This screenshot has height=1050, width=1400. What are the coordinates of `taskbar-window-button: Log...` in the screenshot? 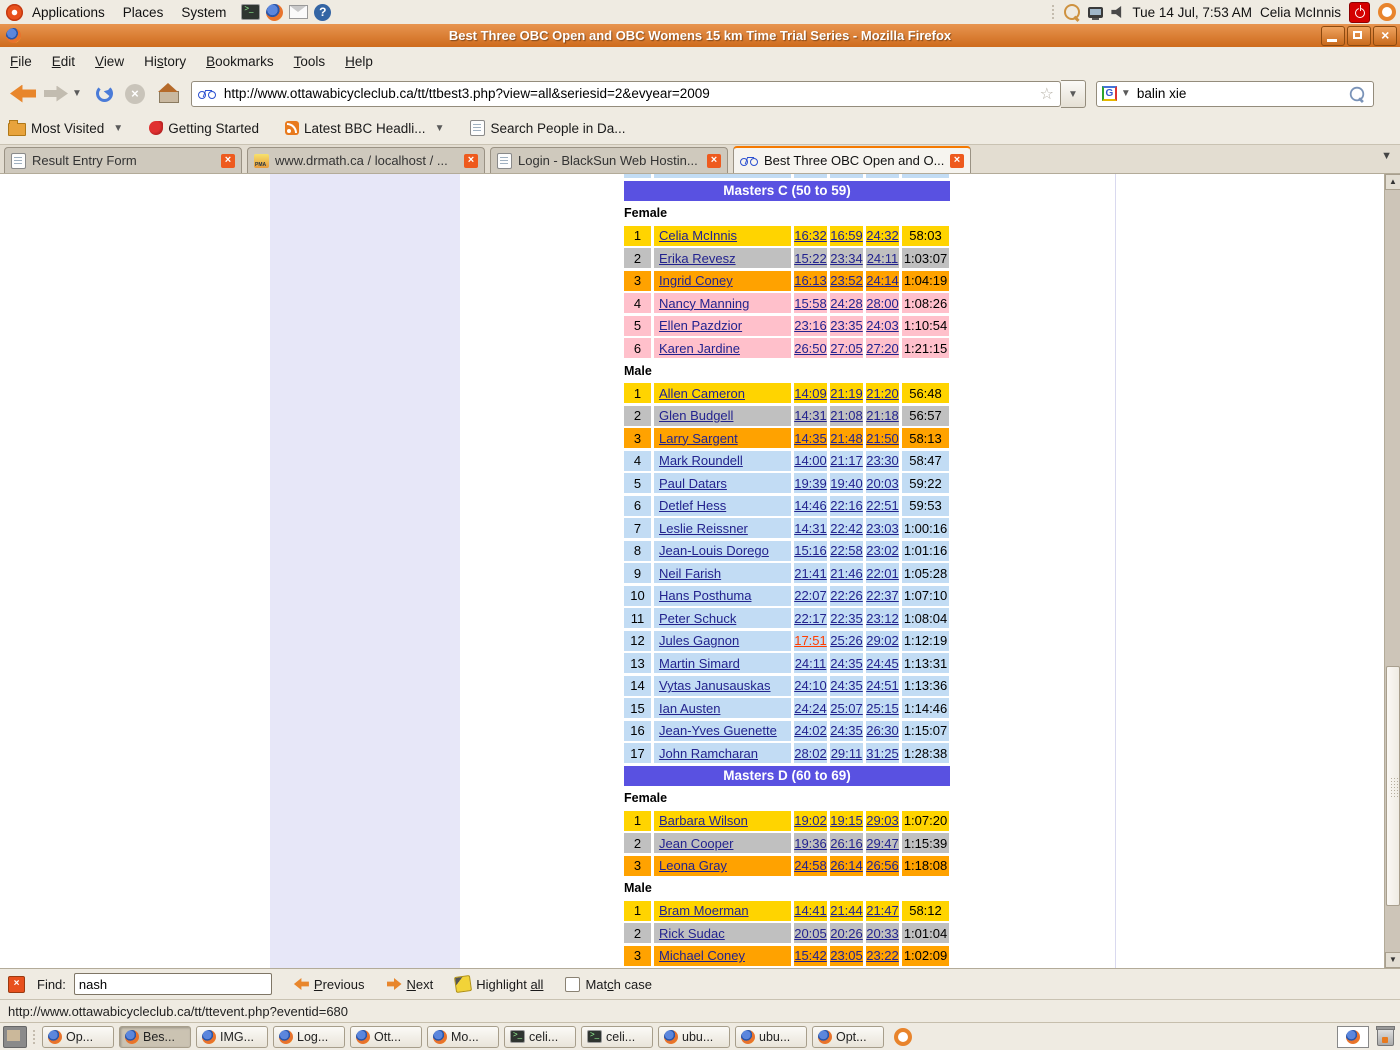 It's located at (309, 1036).